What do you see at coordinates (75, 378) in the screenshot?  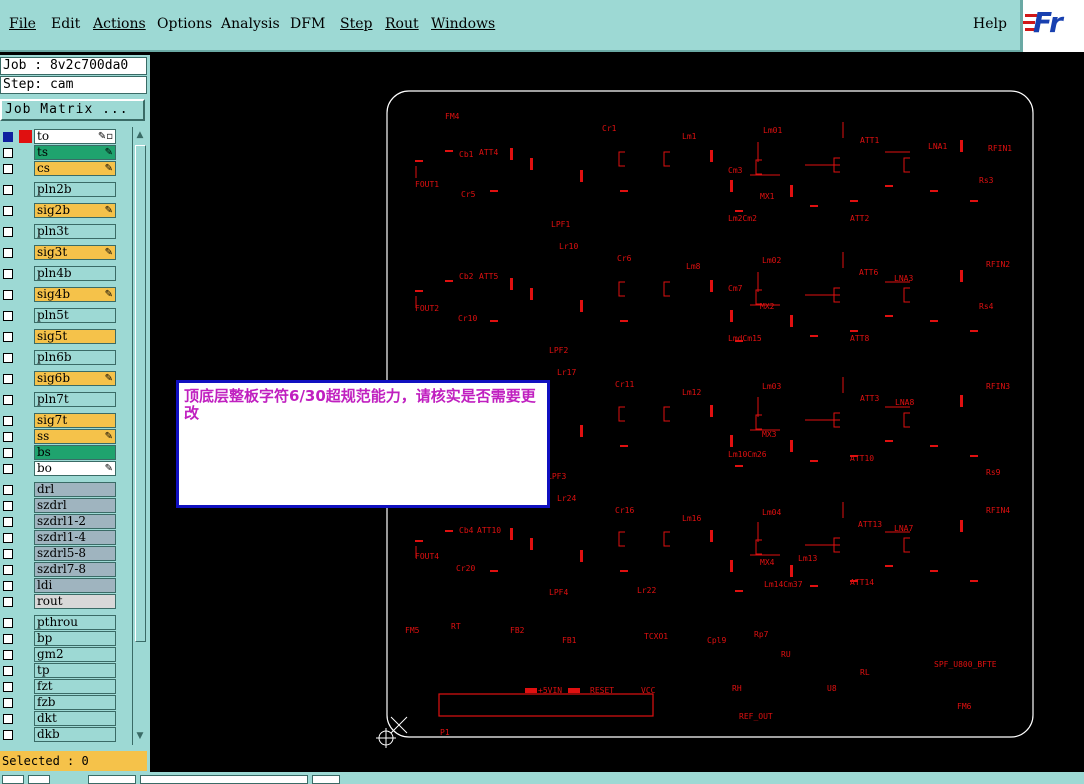 I see `layer-name: sig6b ✎` at bounding box center [75, 378].